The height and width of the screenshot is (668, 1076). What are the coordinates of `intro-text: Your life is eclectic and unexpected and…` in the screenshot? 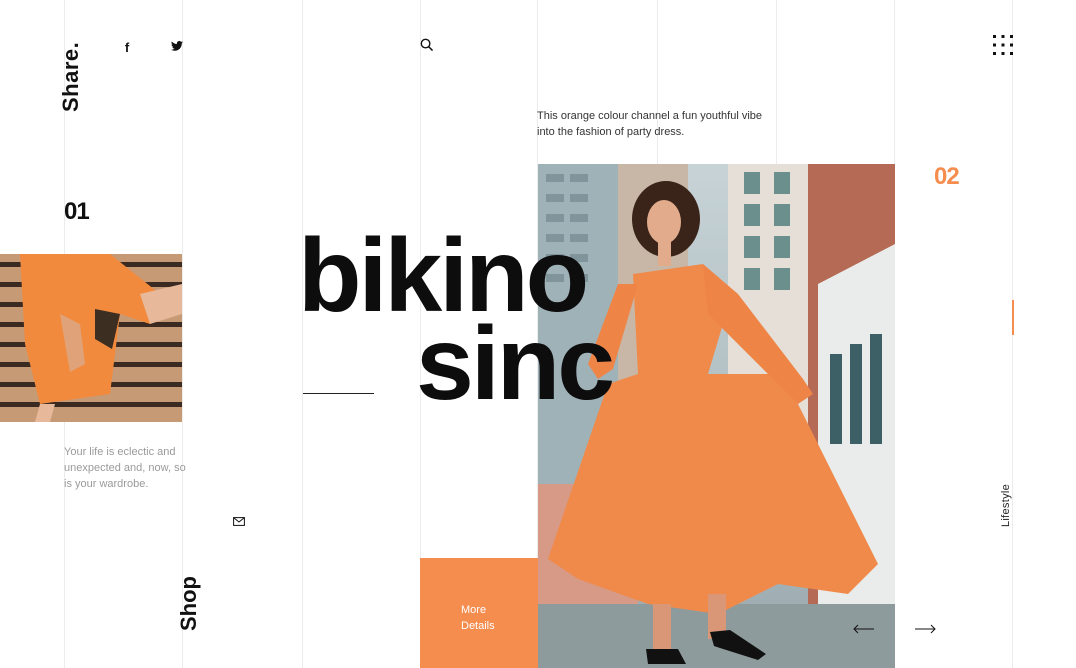 It's located at (125, 468).